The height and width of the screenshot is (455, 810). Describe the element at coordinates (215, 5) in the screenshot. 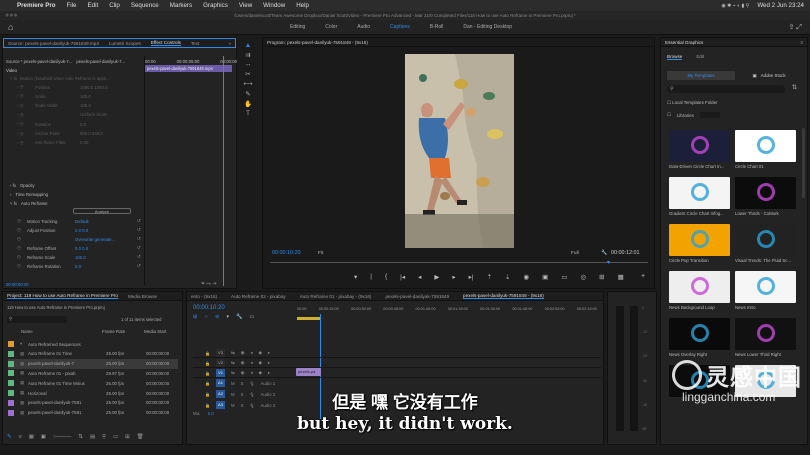

I see `menu-graphics: Graphics` at that location.